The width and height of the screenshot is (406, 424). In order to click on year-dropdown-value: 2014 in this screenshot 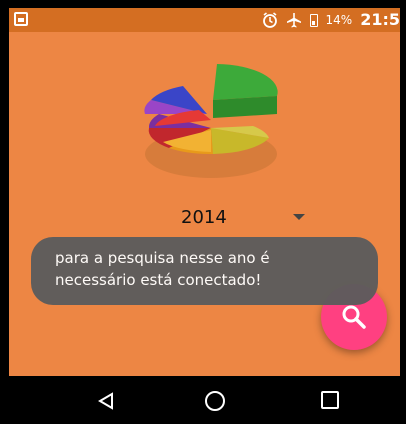, I will do `click(204, 217)`.